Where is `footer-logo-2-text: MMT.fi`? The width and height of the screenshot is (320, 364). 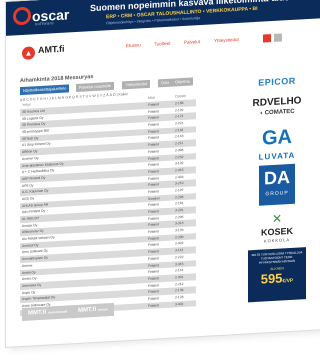 footer-logo-2-text: MMT.fi is located at coordinates (87, 310).